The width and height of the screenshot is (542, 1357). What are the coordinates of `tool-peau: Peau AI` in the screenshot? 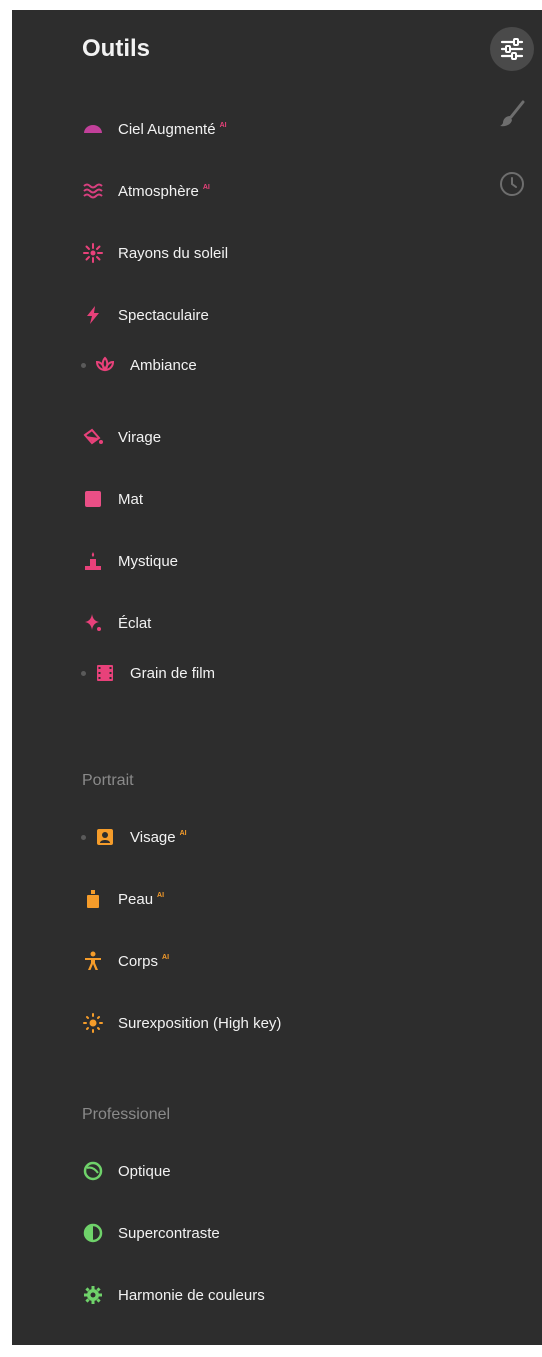 It's located at (123, 899).